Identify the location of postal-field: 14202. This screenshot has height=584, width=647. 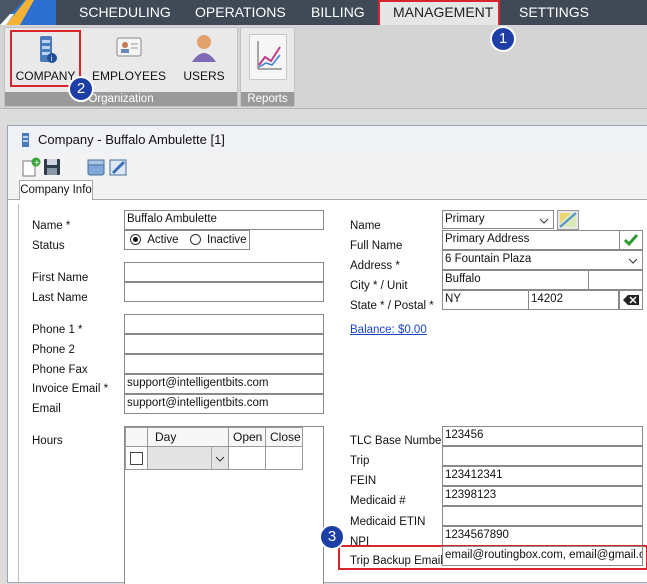
(573, 300).